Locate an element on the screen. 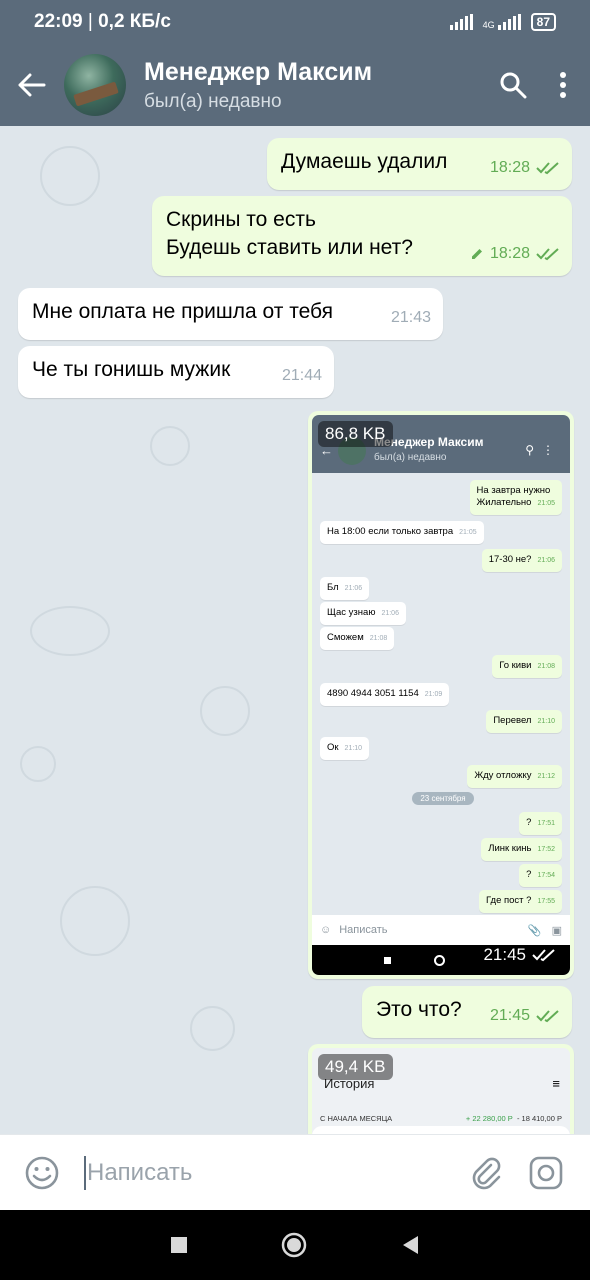  screenshot-input-placeholder: Написать is located at coordinates (363, 930).